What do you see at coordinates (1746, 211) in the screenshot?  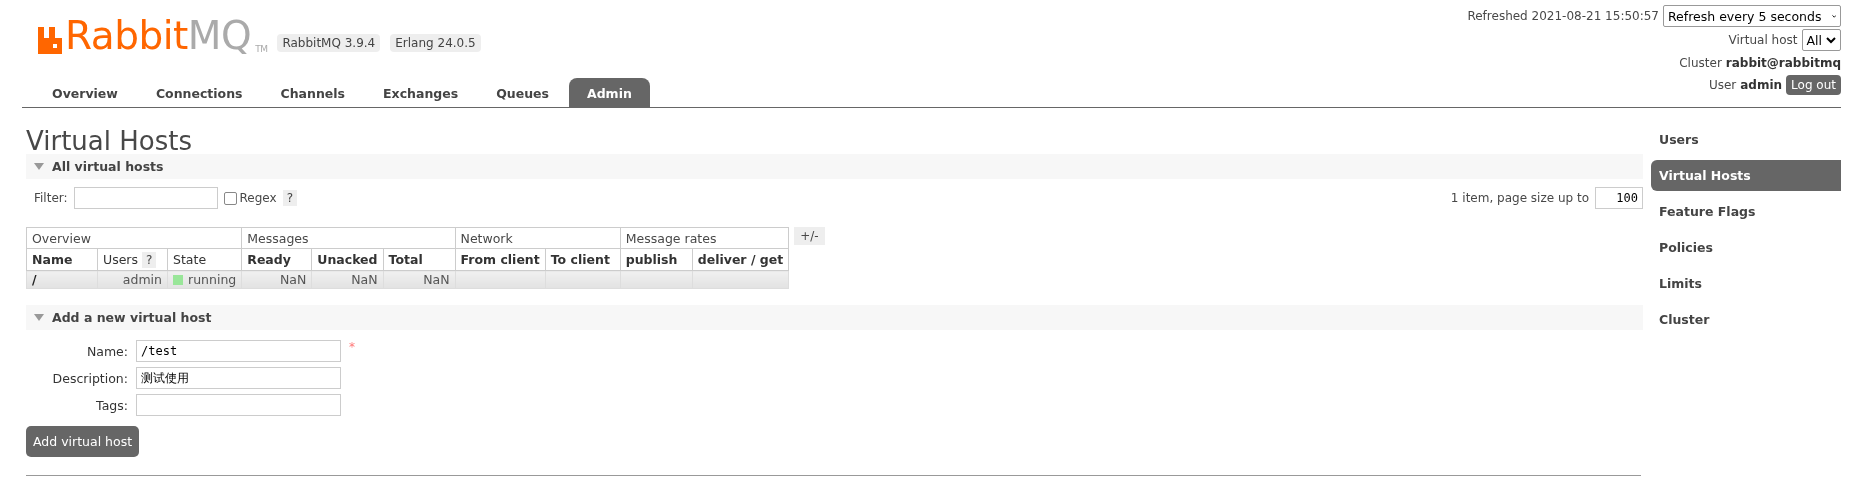 I see `sidebar-item: Feature Flags` at bounding box center [1746, 211].